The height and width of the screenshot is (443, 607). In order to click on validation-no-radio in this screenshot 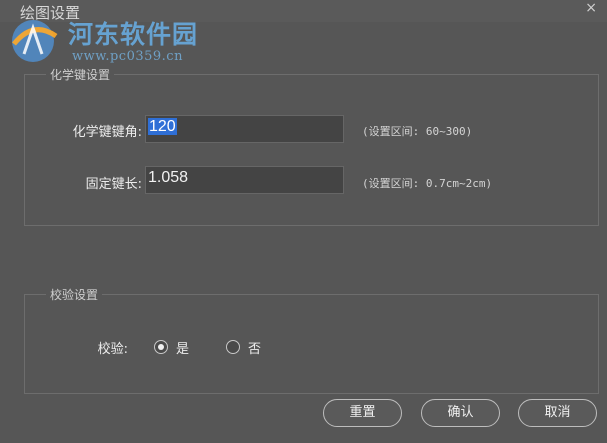, I will do `click(233, 347)`.